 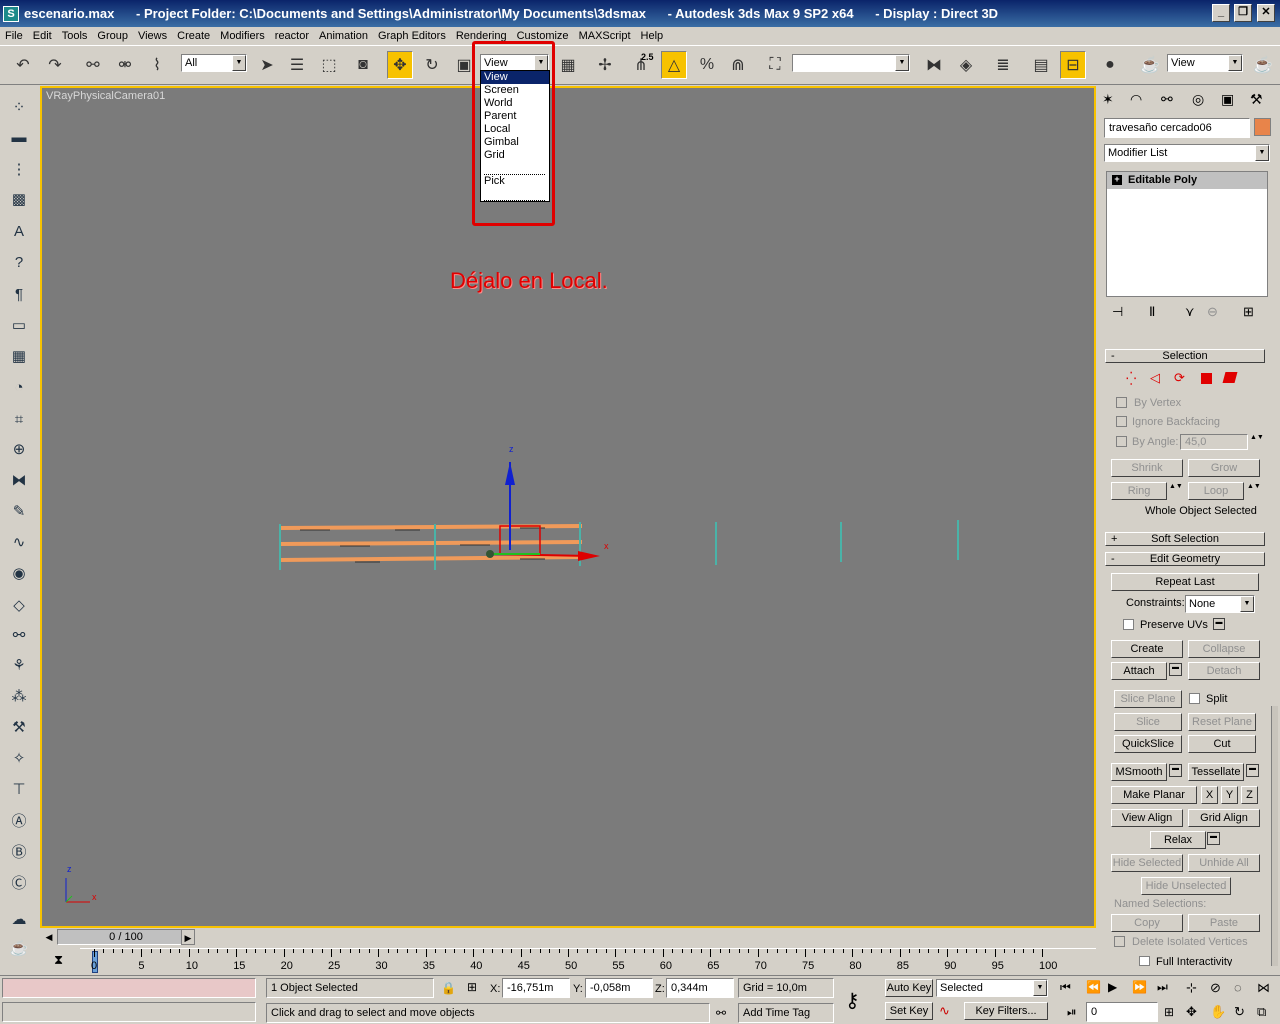 I want to click on delete-isolated-checkbox, so click(x=1119, y=941).